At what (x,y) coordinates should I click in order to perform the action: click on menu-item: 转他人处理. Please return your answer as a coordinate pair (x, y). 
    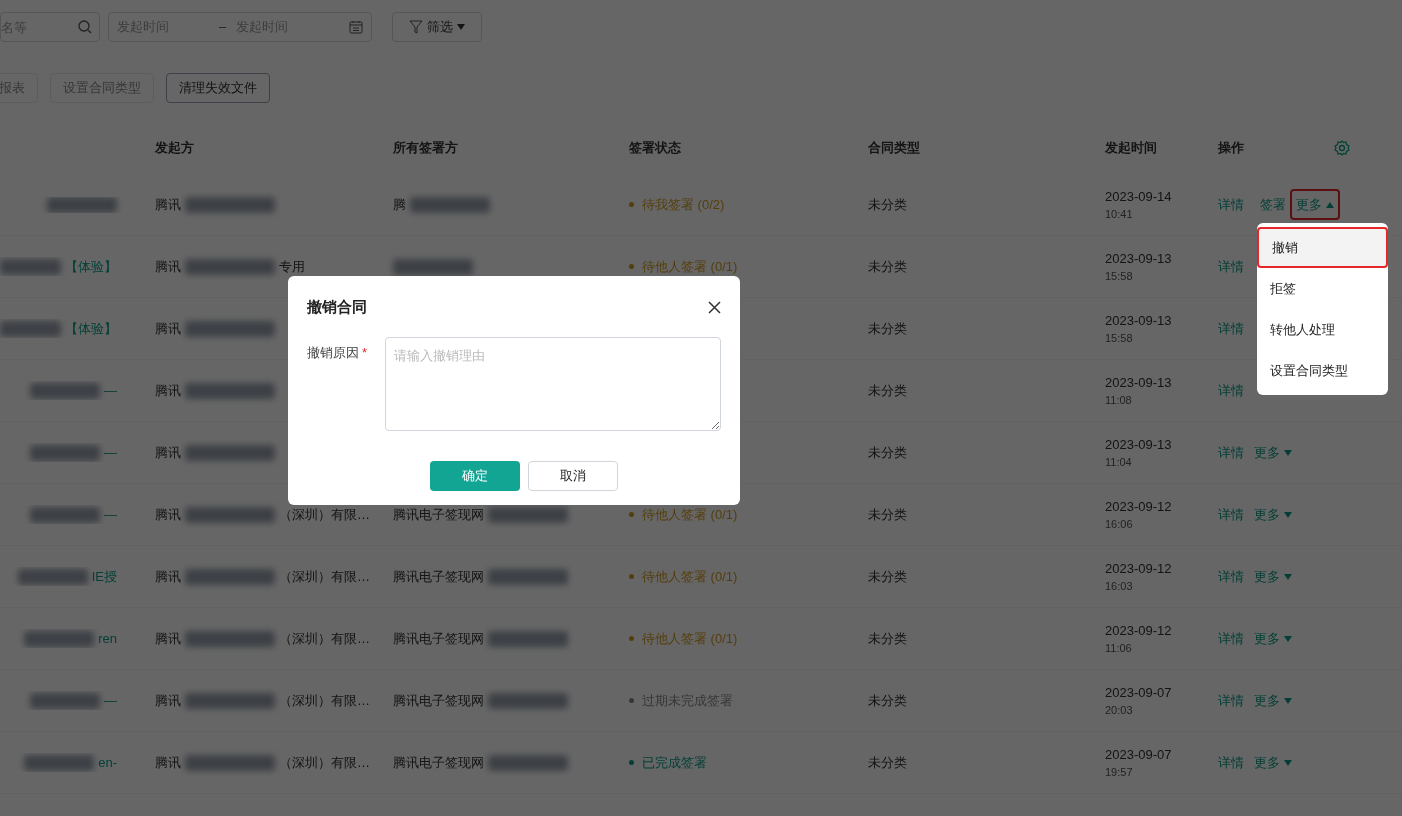
    Looking at the image, I should click on (1322, 329).